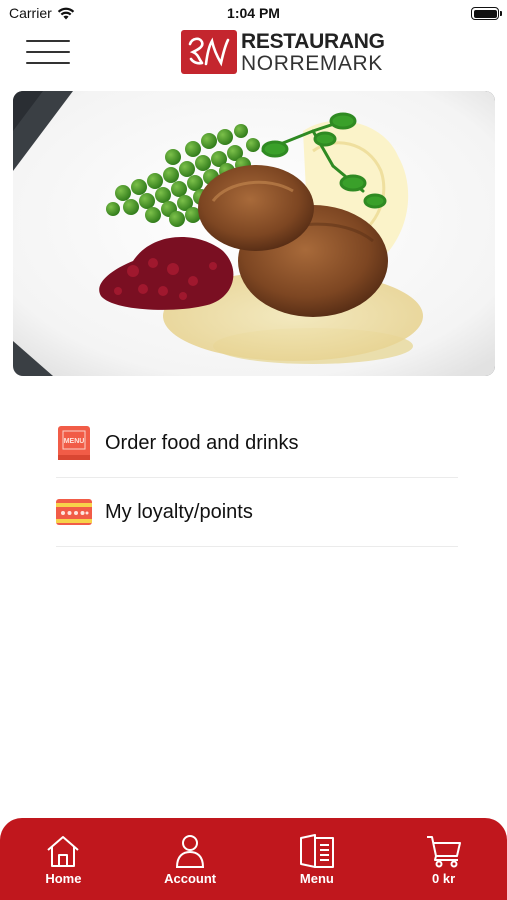 Image resolution: width=507 pixels, height=900 pixels. What do you see at coordinates (257, 512) in the screenshot?
I see `loyalty-points-item: My loyalty/points` at bounding box center [257, 512].